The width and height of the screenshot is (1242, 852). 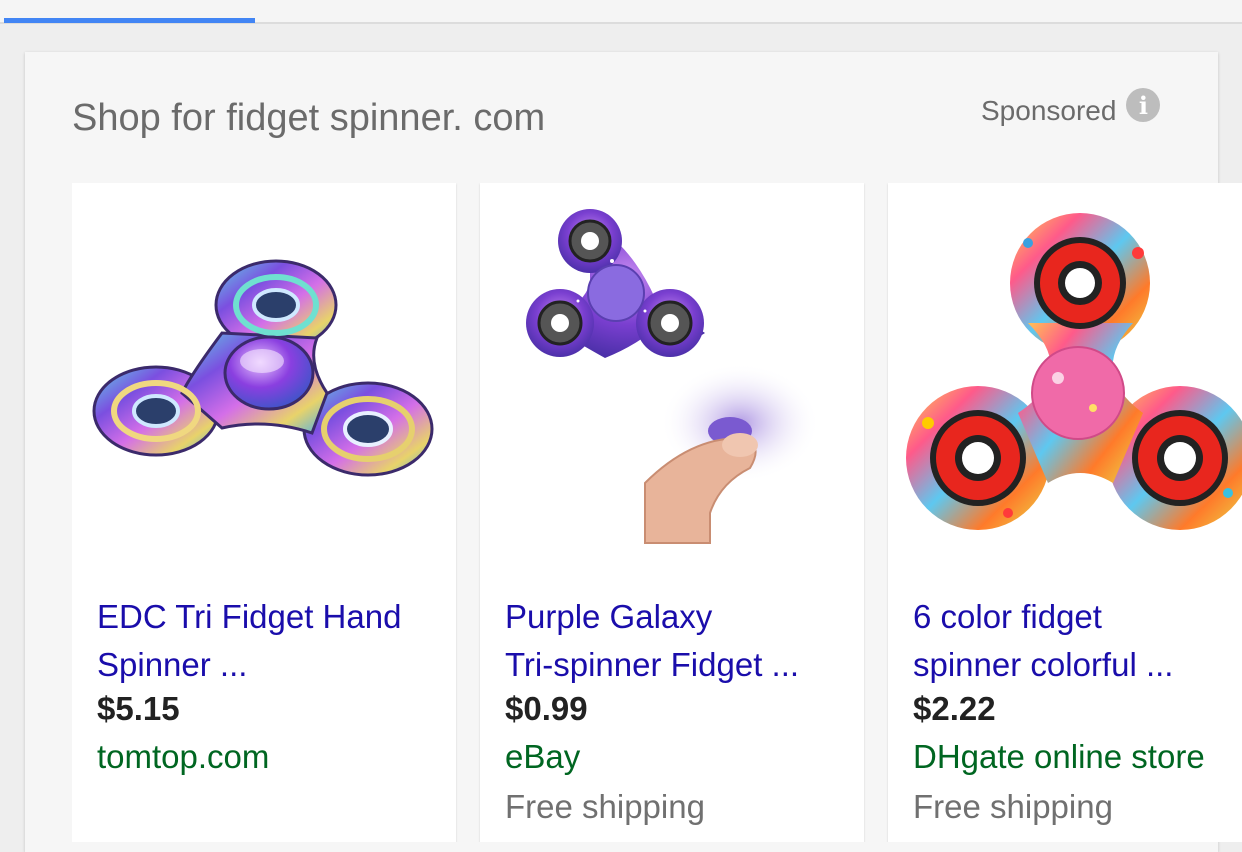 What do you see at coordinates (309, 118) in the screenshot?
I see `panel-title: Shop for fidget spinner. com` at bounding box center [309, 118].